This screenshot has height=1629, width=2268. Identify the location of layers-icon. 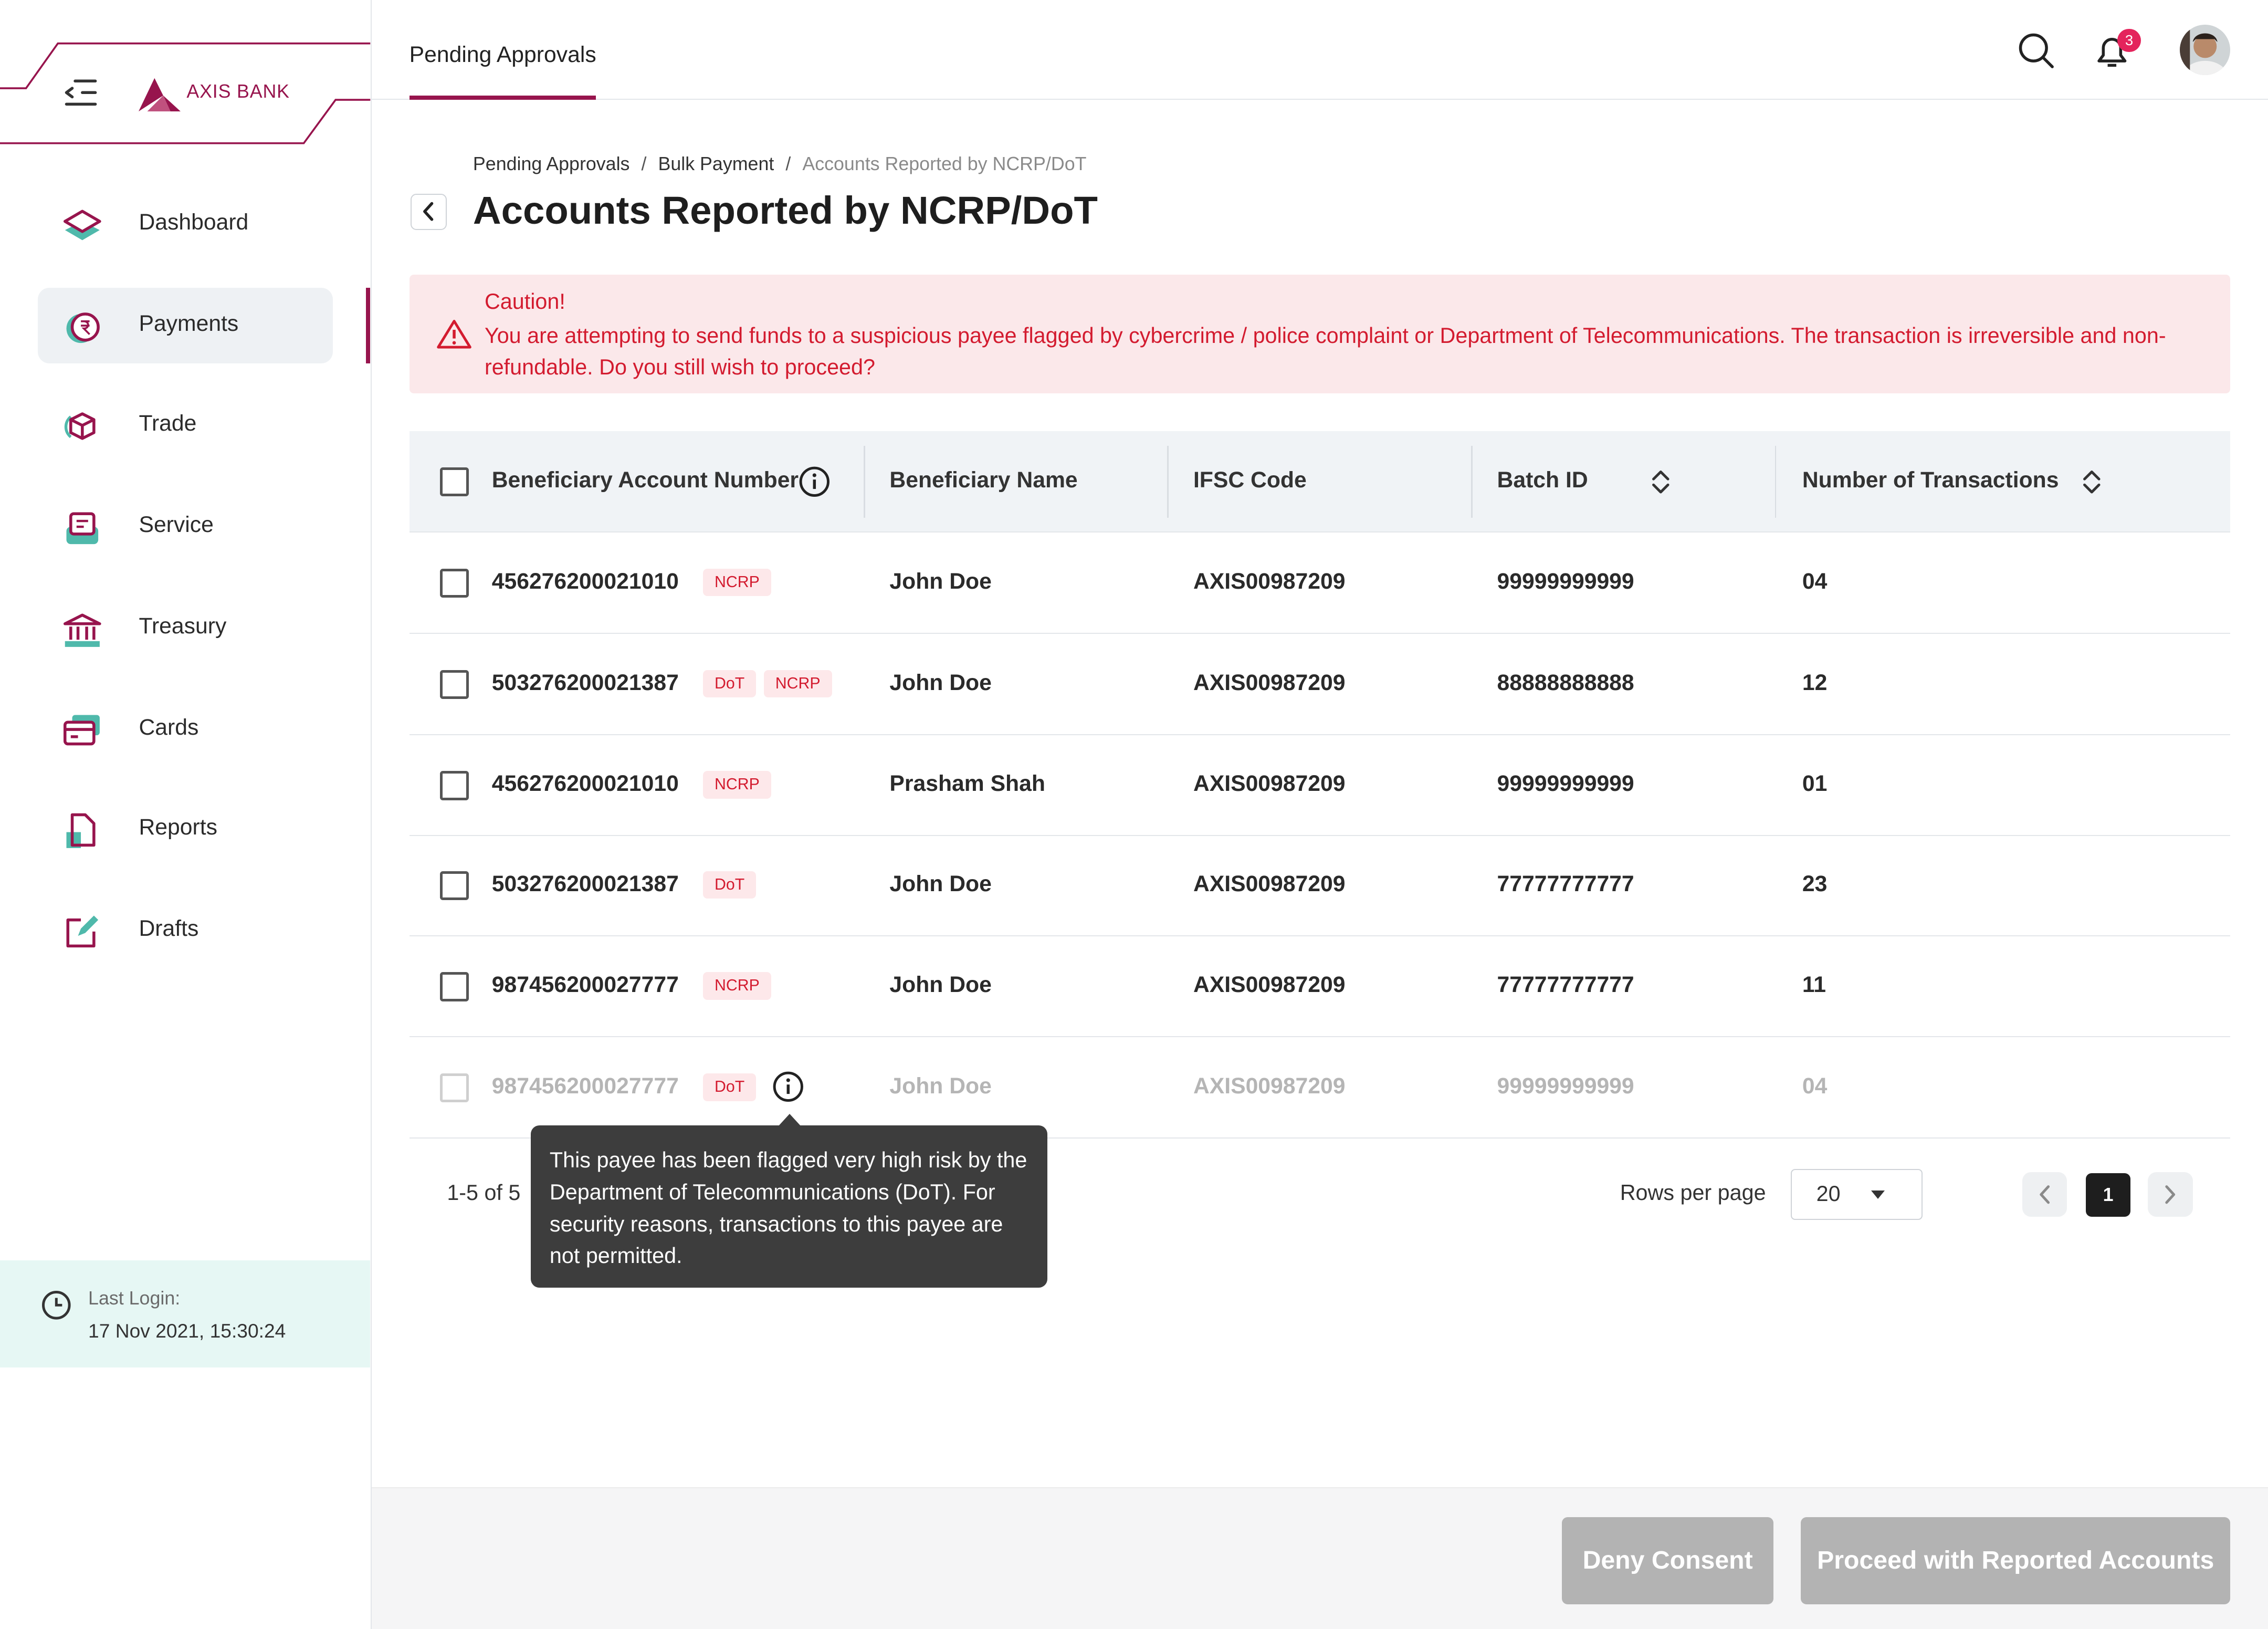
(82, 226).